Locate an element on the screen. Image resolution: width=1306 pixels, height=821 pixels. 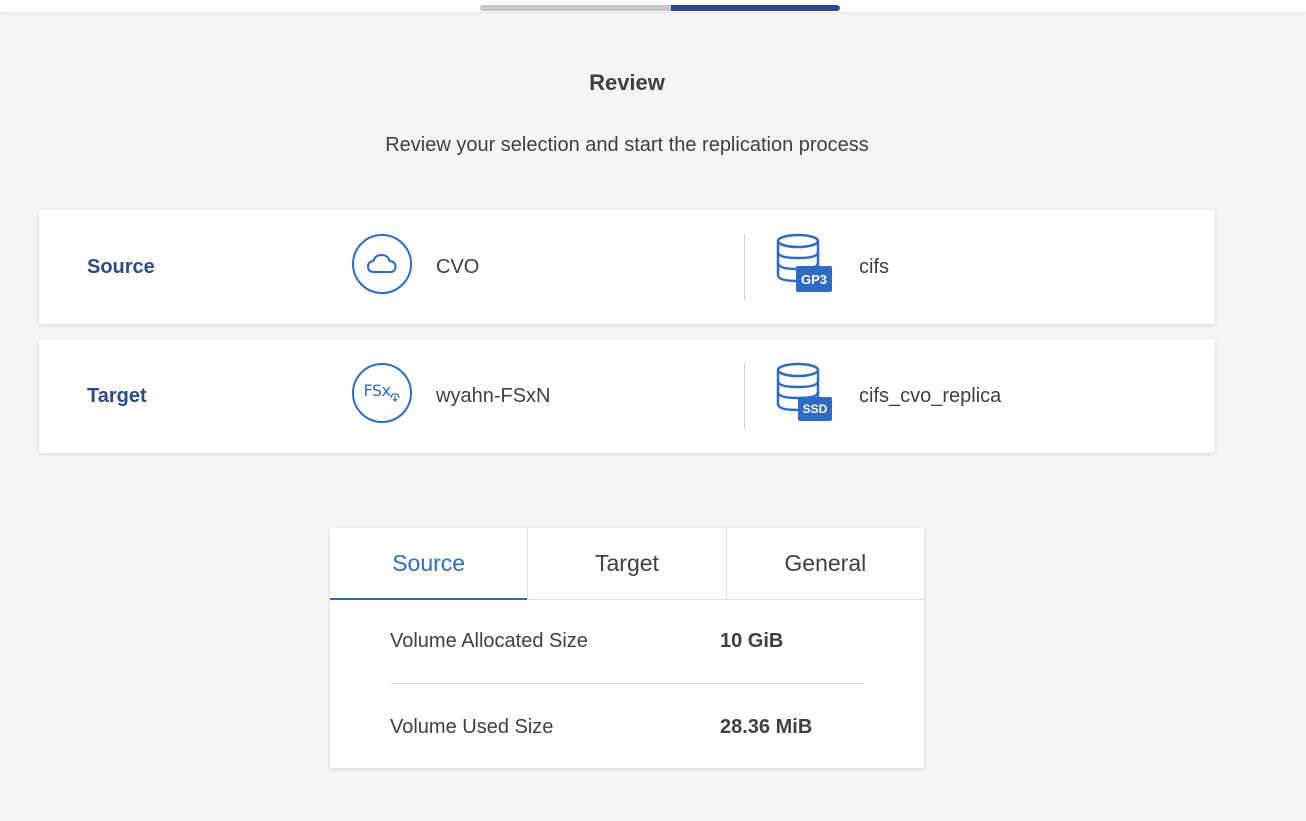
target-environment-name: wyahn-FSxN is located at coordinates (493, 396).